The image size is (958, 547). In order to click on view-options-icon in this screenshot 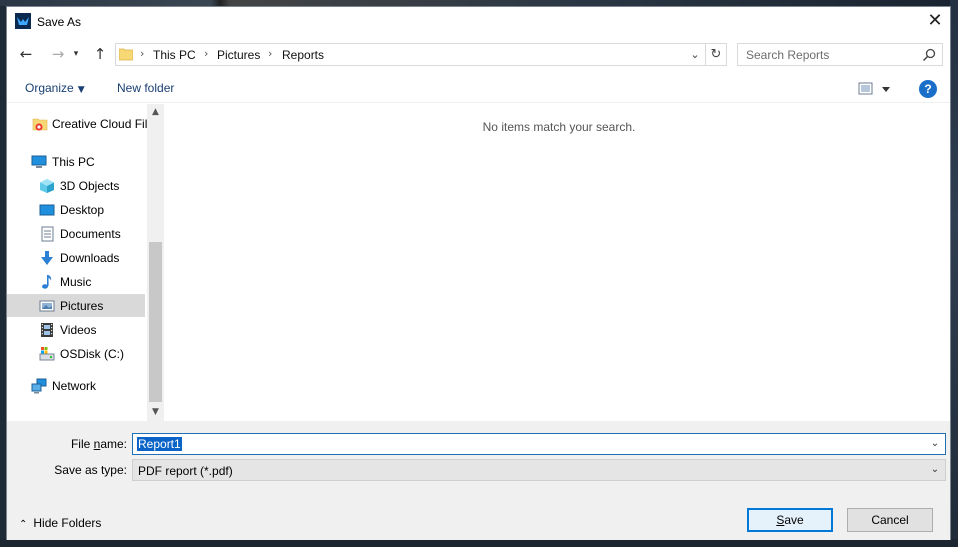, I will do `click(874, 88)`.